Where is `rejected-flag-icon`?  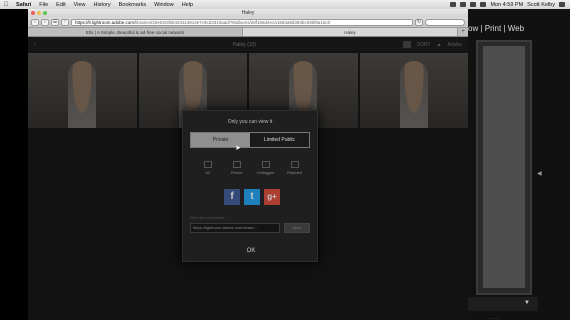
rejected-flag-icon is located at coordinates (294, 164).